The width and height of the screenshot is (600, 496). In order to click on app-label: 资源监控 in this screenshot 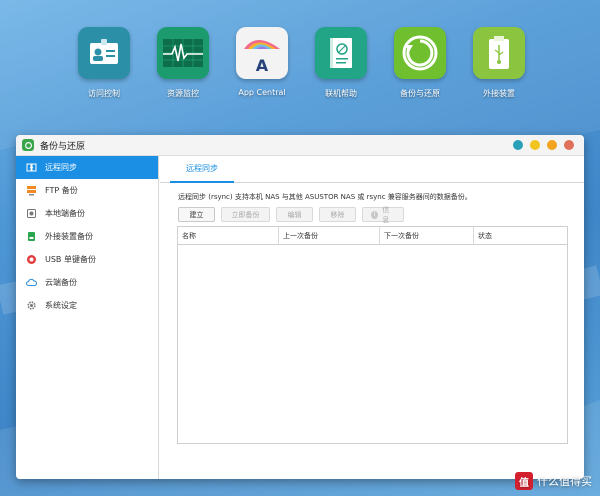, I will do `click(183, 93)`.